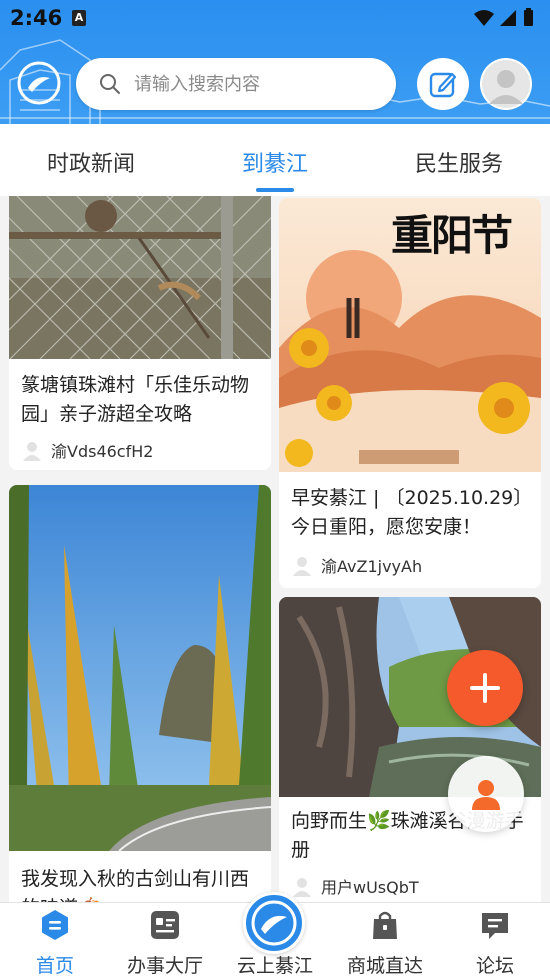  I want to click on wifi-icon, so click(484, 18).